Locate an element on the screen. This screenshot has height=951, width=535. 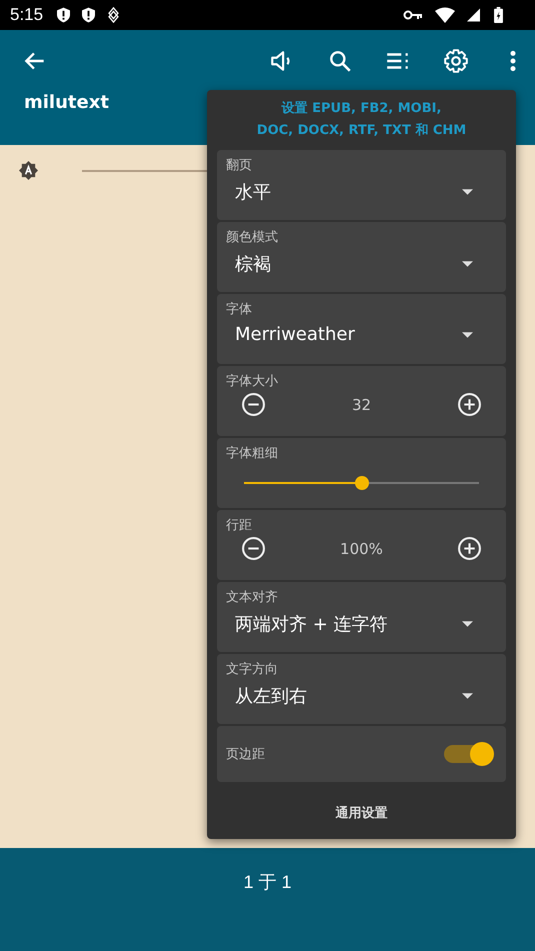
setting-label: 行距 is located at coordinates (239, 525).